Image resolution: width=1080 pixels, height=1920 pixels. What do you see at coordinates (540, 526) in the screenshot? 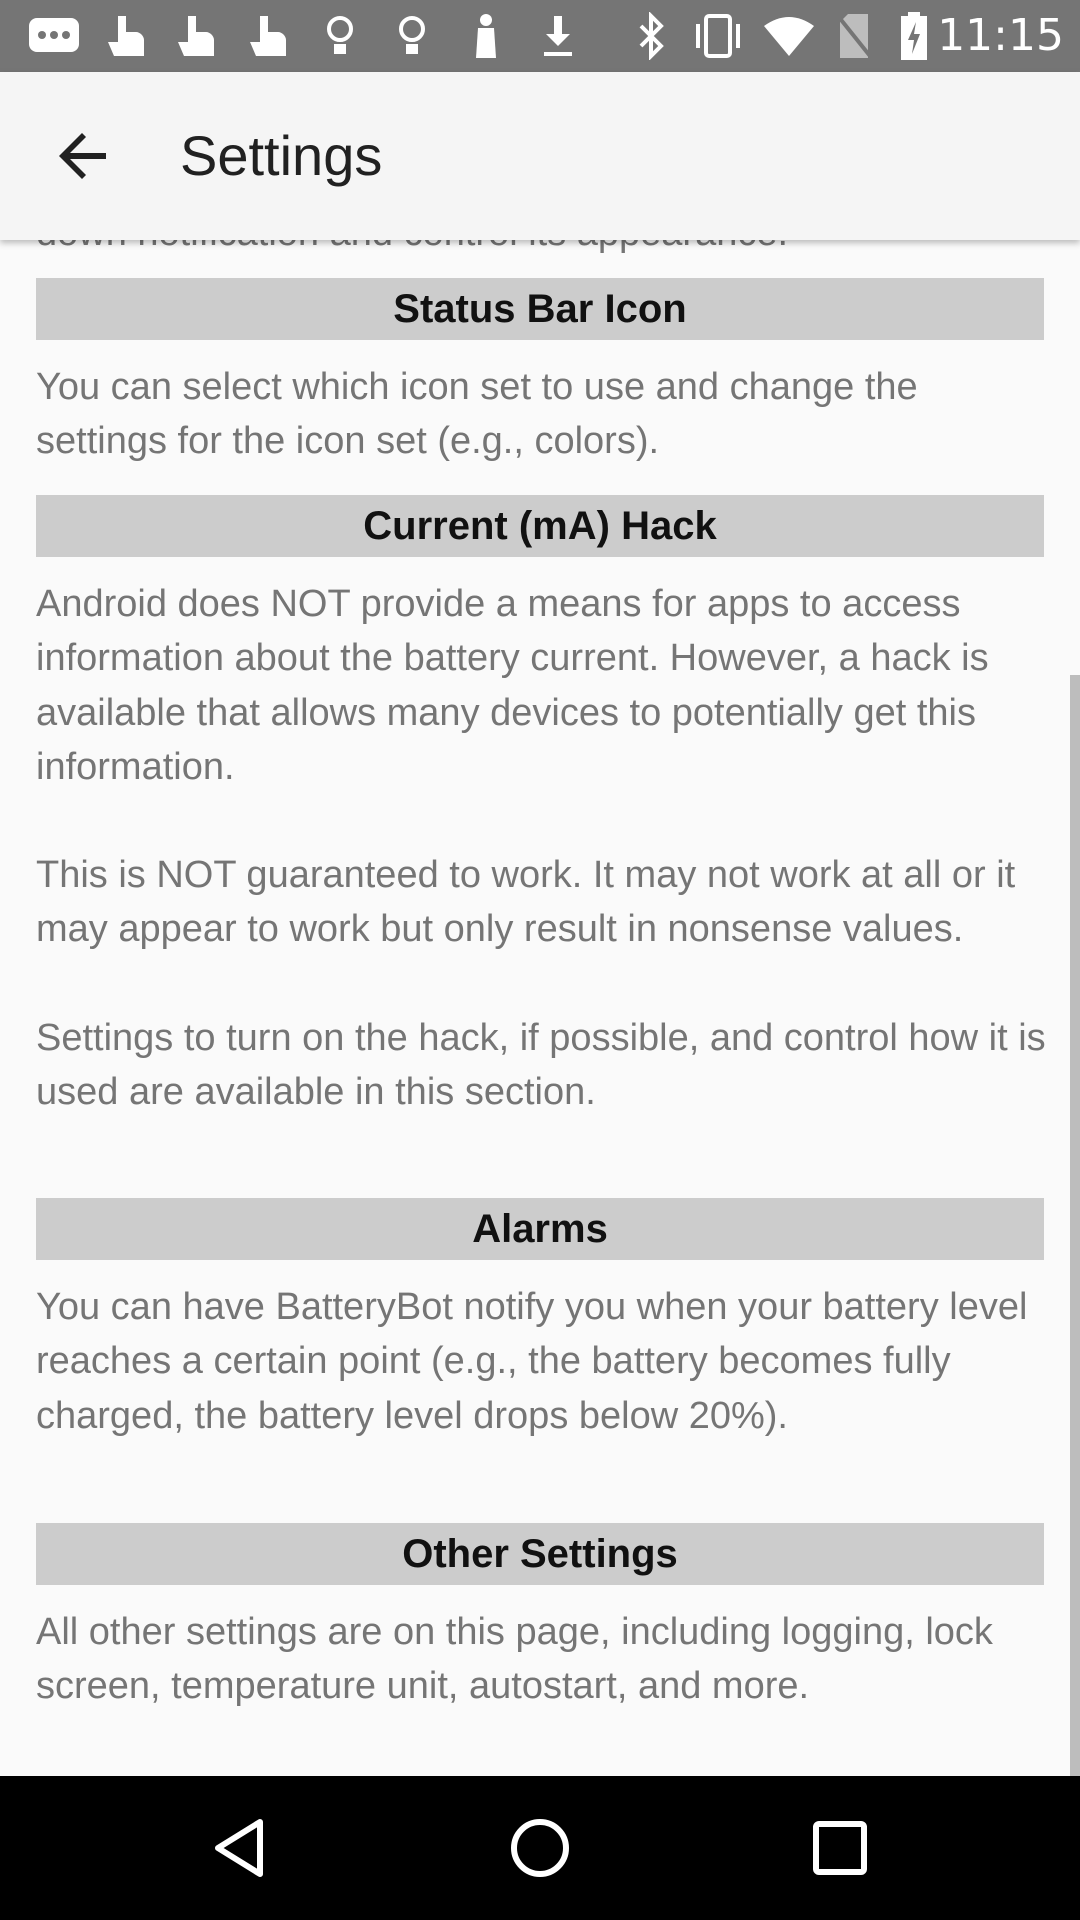
I see `section-header-current-hack: Current (mA) Hack` at bounding box center [540, 526].